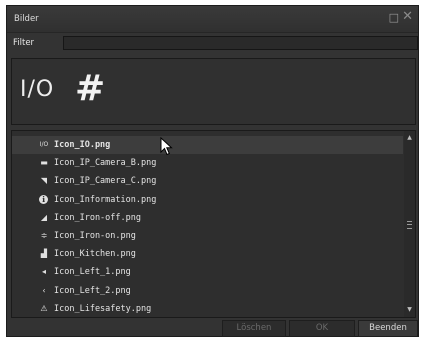 The width and height of the screenshot is (421, 340). I want to click on filter-label: Filter, so click(24, 43).